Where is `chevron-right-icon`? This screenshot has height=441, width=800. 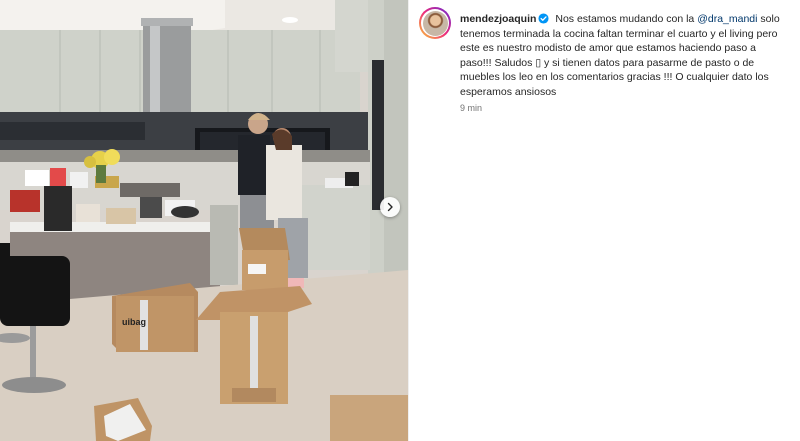
chevron-right-icon is located at coordinates (390, 207).